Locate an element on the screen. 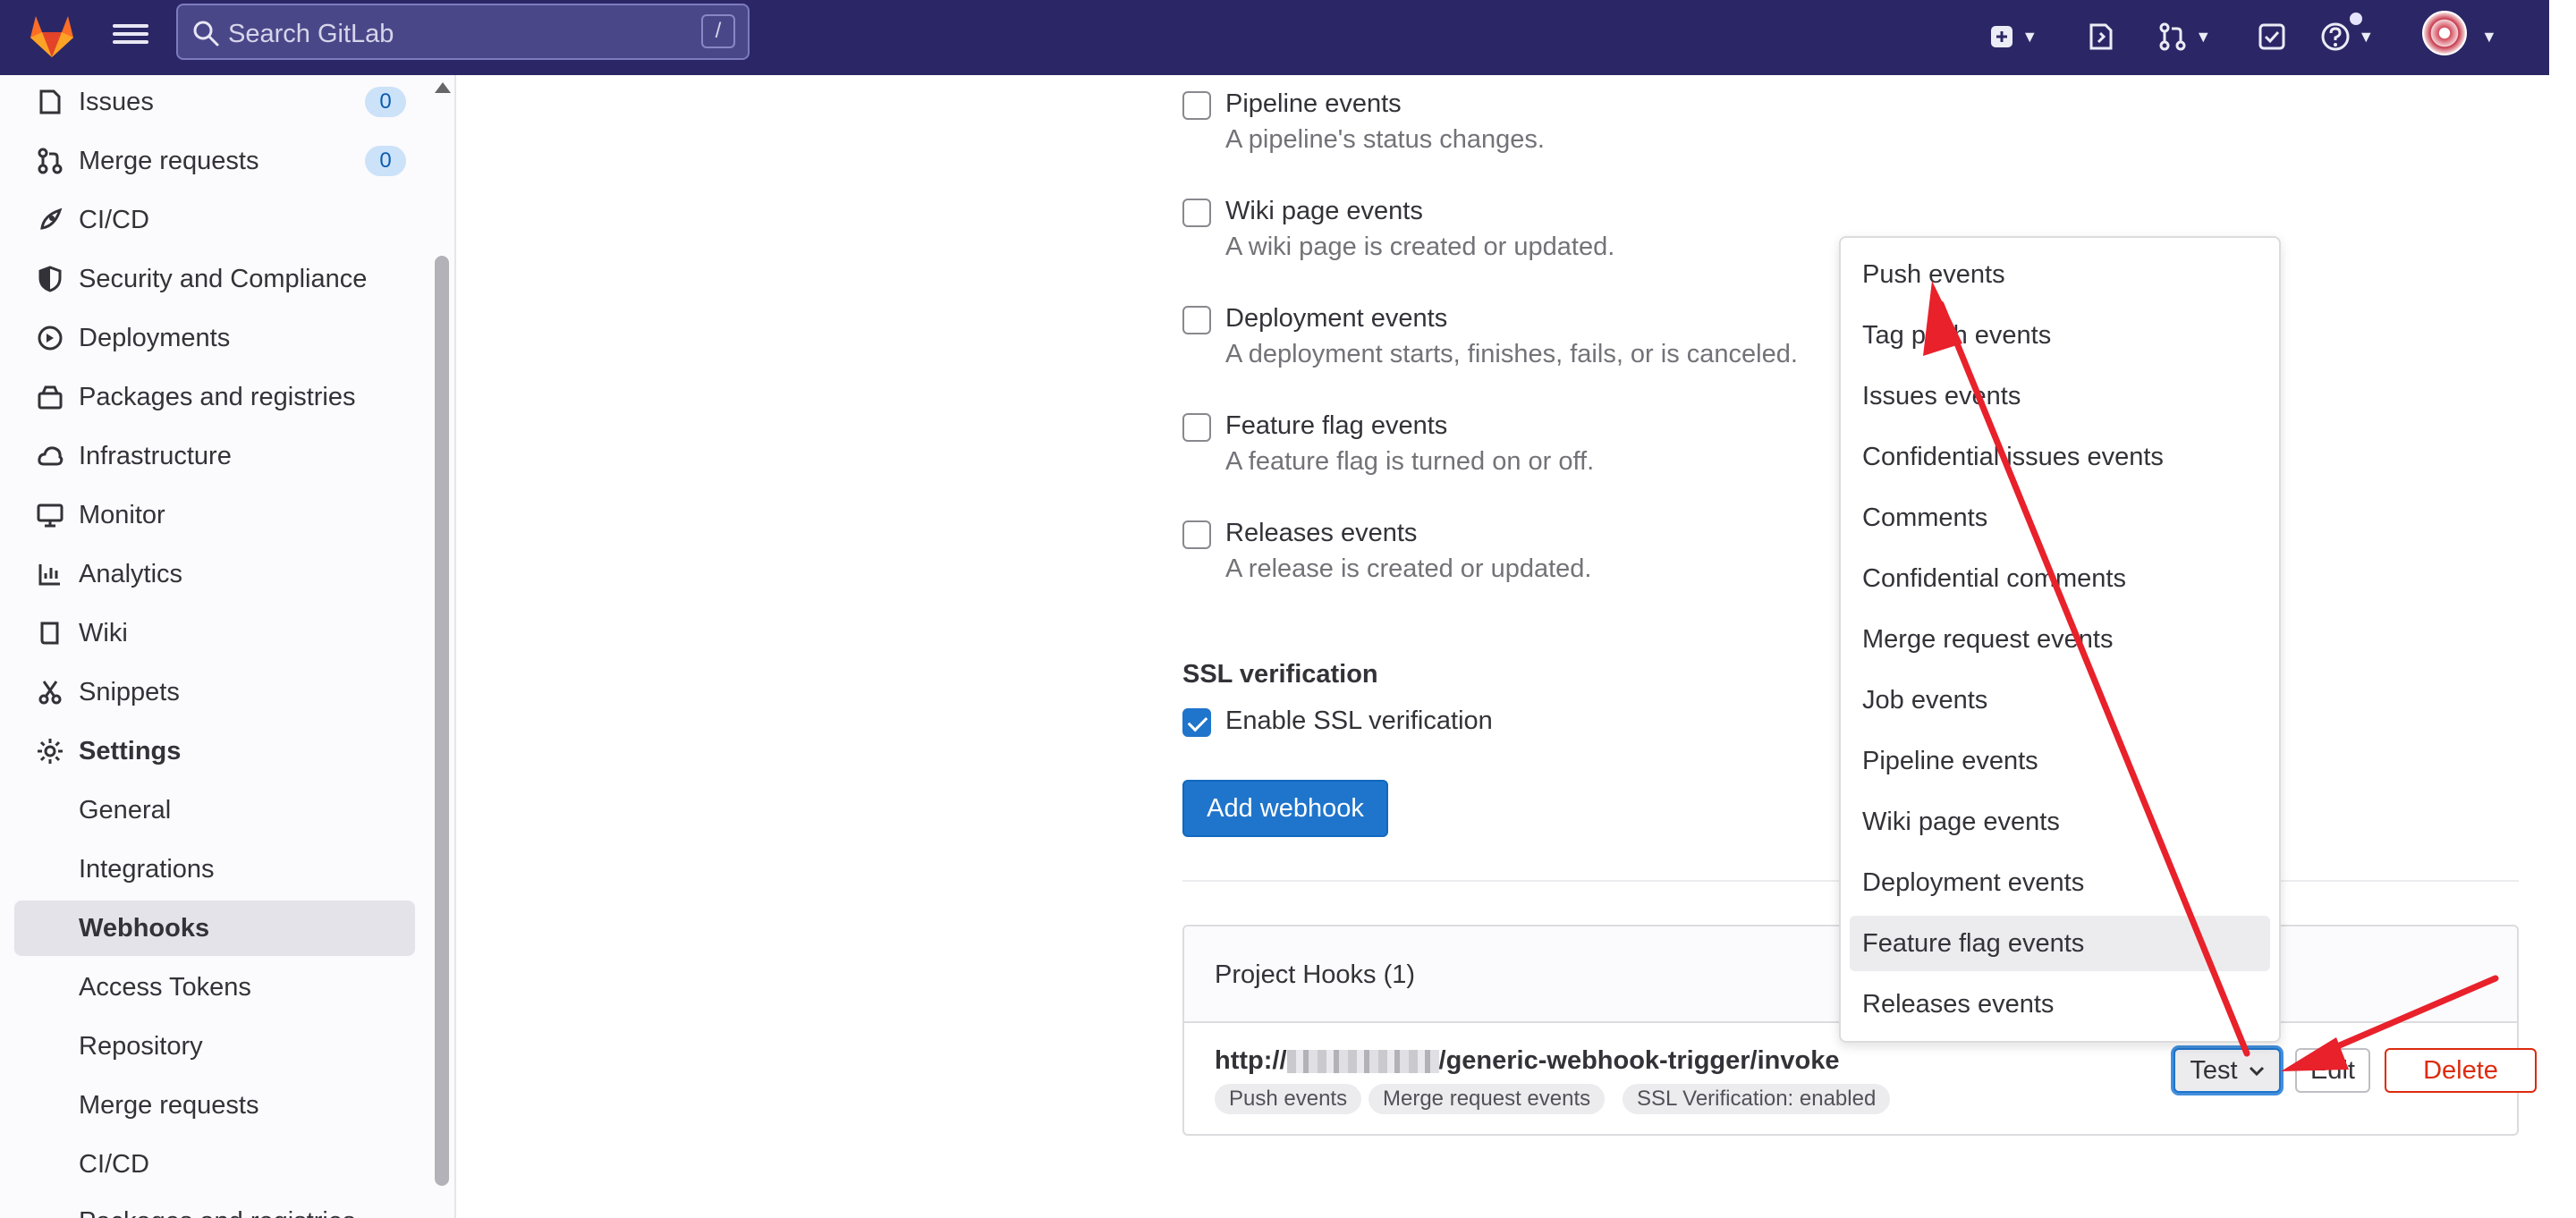 Image resolution: width=2576 pixels, height=1218 pixels. dropdown-item-job-events: Job events is located at coordinates (2060, 700).